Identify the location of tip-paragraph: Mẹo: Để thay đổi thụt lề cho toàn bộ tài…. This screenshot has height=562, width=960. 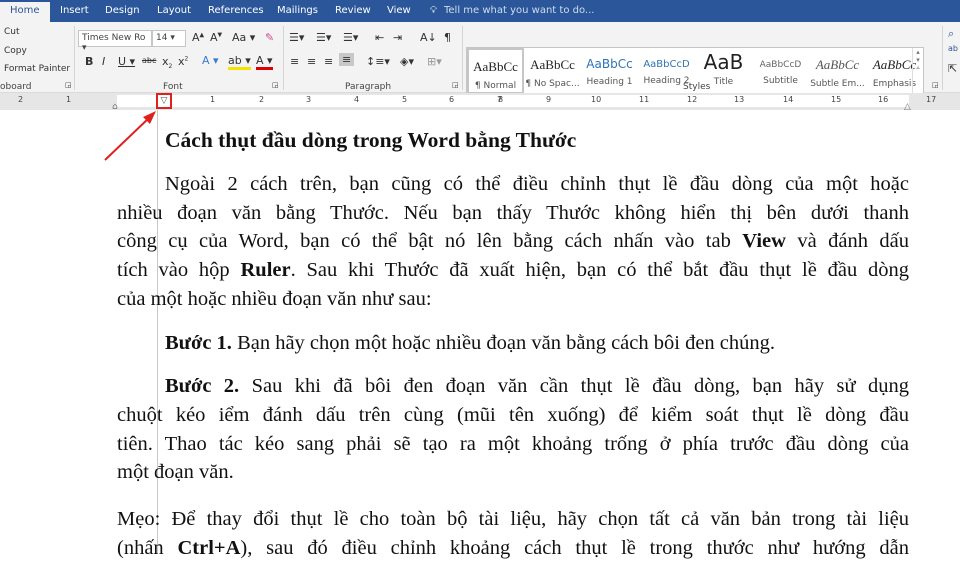
(513, 533).